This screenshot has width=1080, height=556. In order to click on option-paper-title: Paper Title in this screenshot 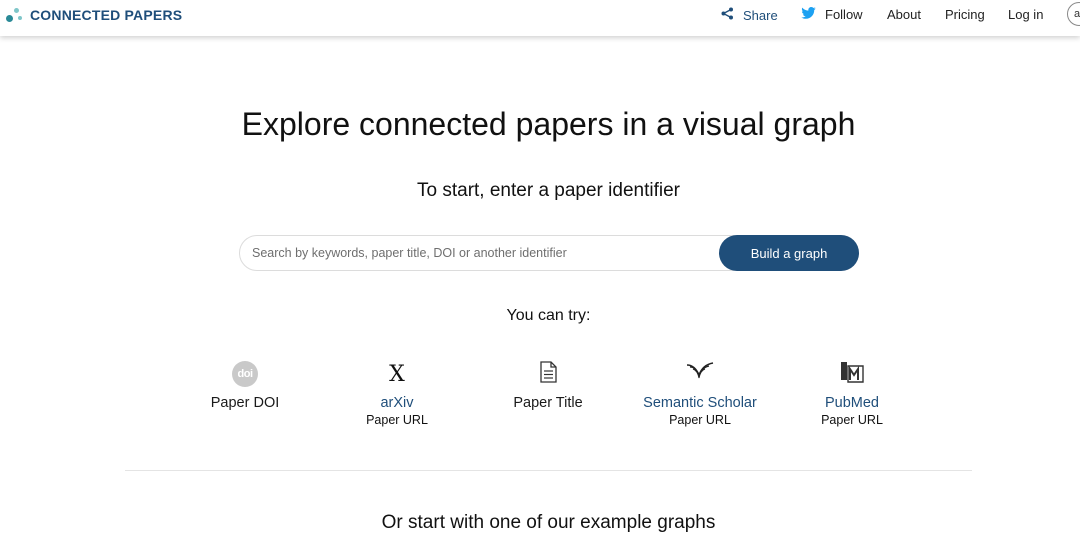, I will do `click(548, 385)`.